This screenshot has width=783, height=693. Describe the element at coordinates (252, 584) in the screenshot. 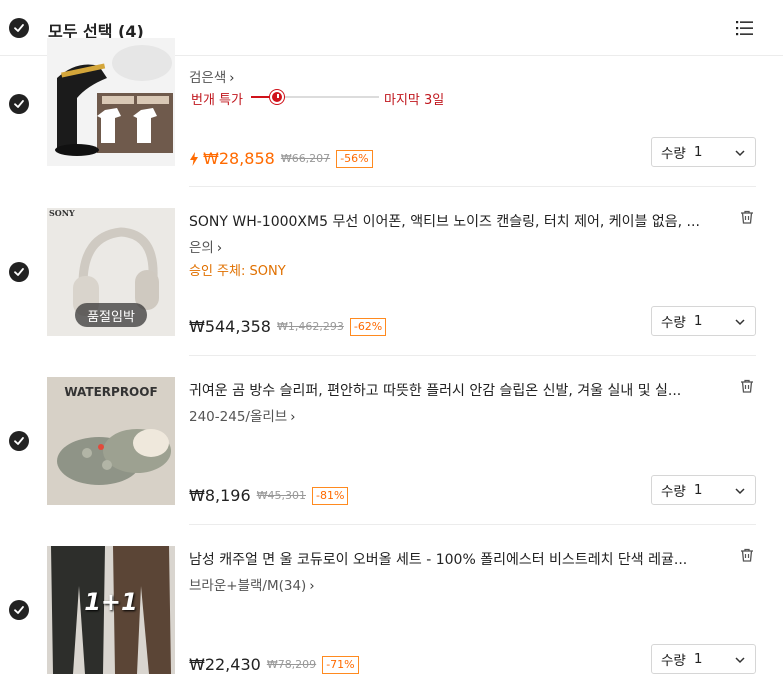

I see `product-option: 브라운+블랙/M(34) ›` at that location.